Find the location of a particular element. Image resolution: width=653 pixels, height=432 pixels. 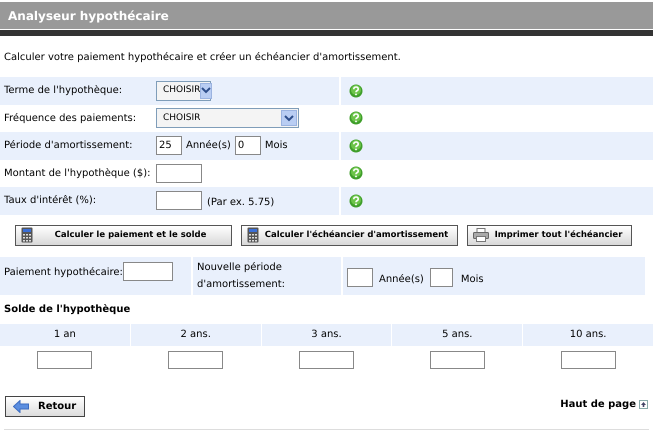

field-label: Terme de l'hypothèque: is located at coordinates (63, 91).